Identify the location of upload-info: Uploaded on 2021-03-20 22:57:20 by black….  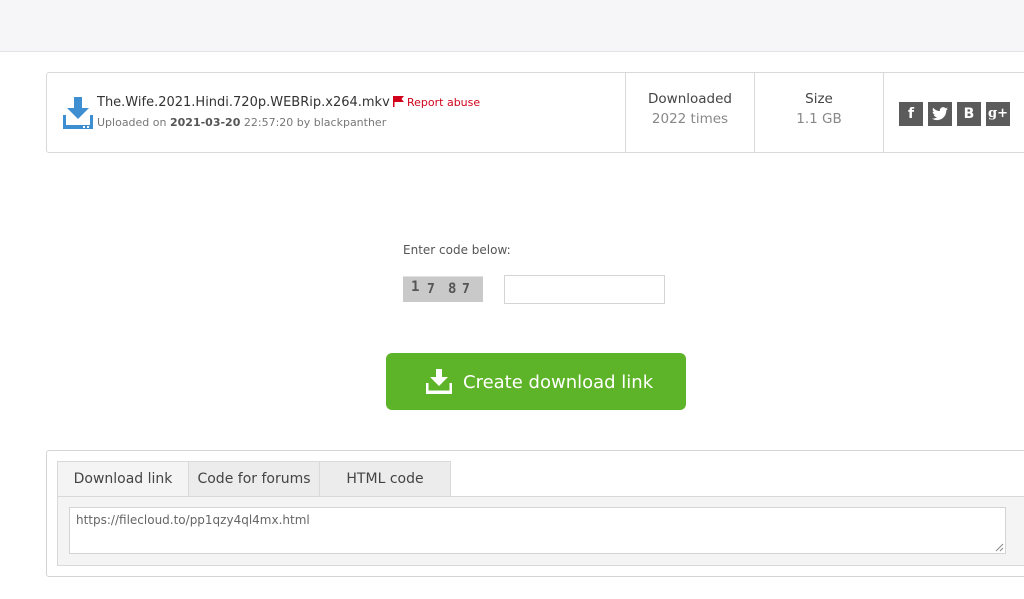
(241, 122).